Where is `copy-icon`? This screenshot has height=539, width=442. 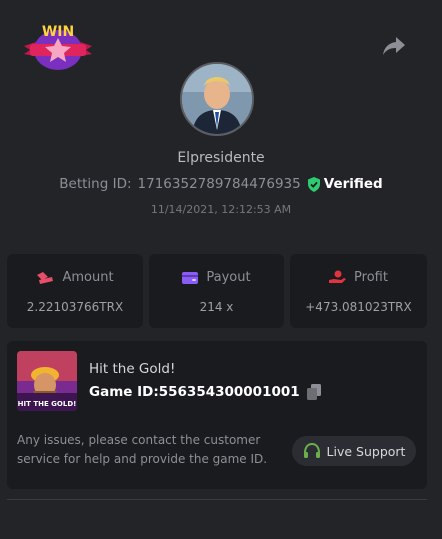
copy-icon is located at coordinates (313, 392).